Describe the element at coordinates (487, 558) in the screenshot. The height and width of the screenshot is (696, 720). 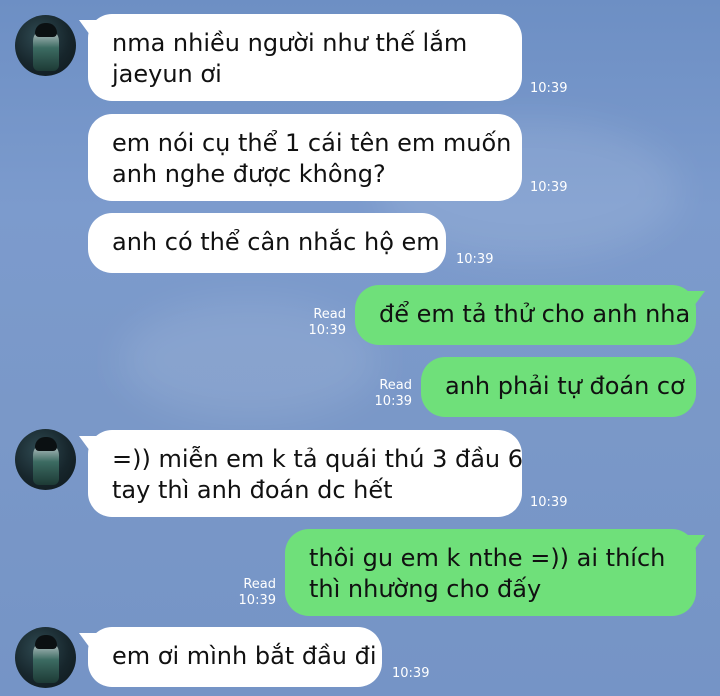
I see `message-text-line: thôi gu em k nthe =)) ai thích` at that location.